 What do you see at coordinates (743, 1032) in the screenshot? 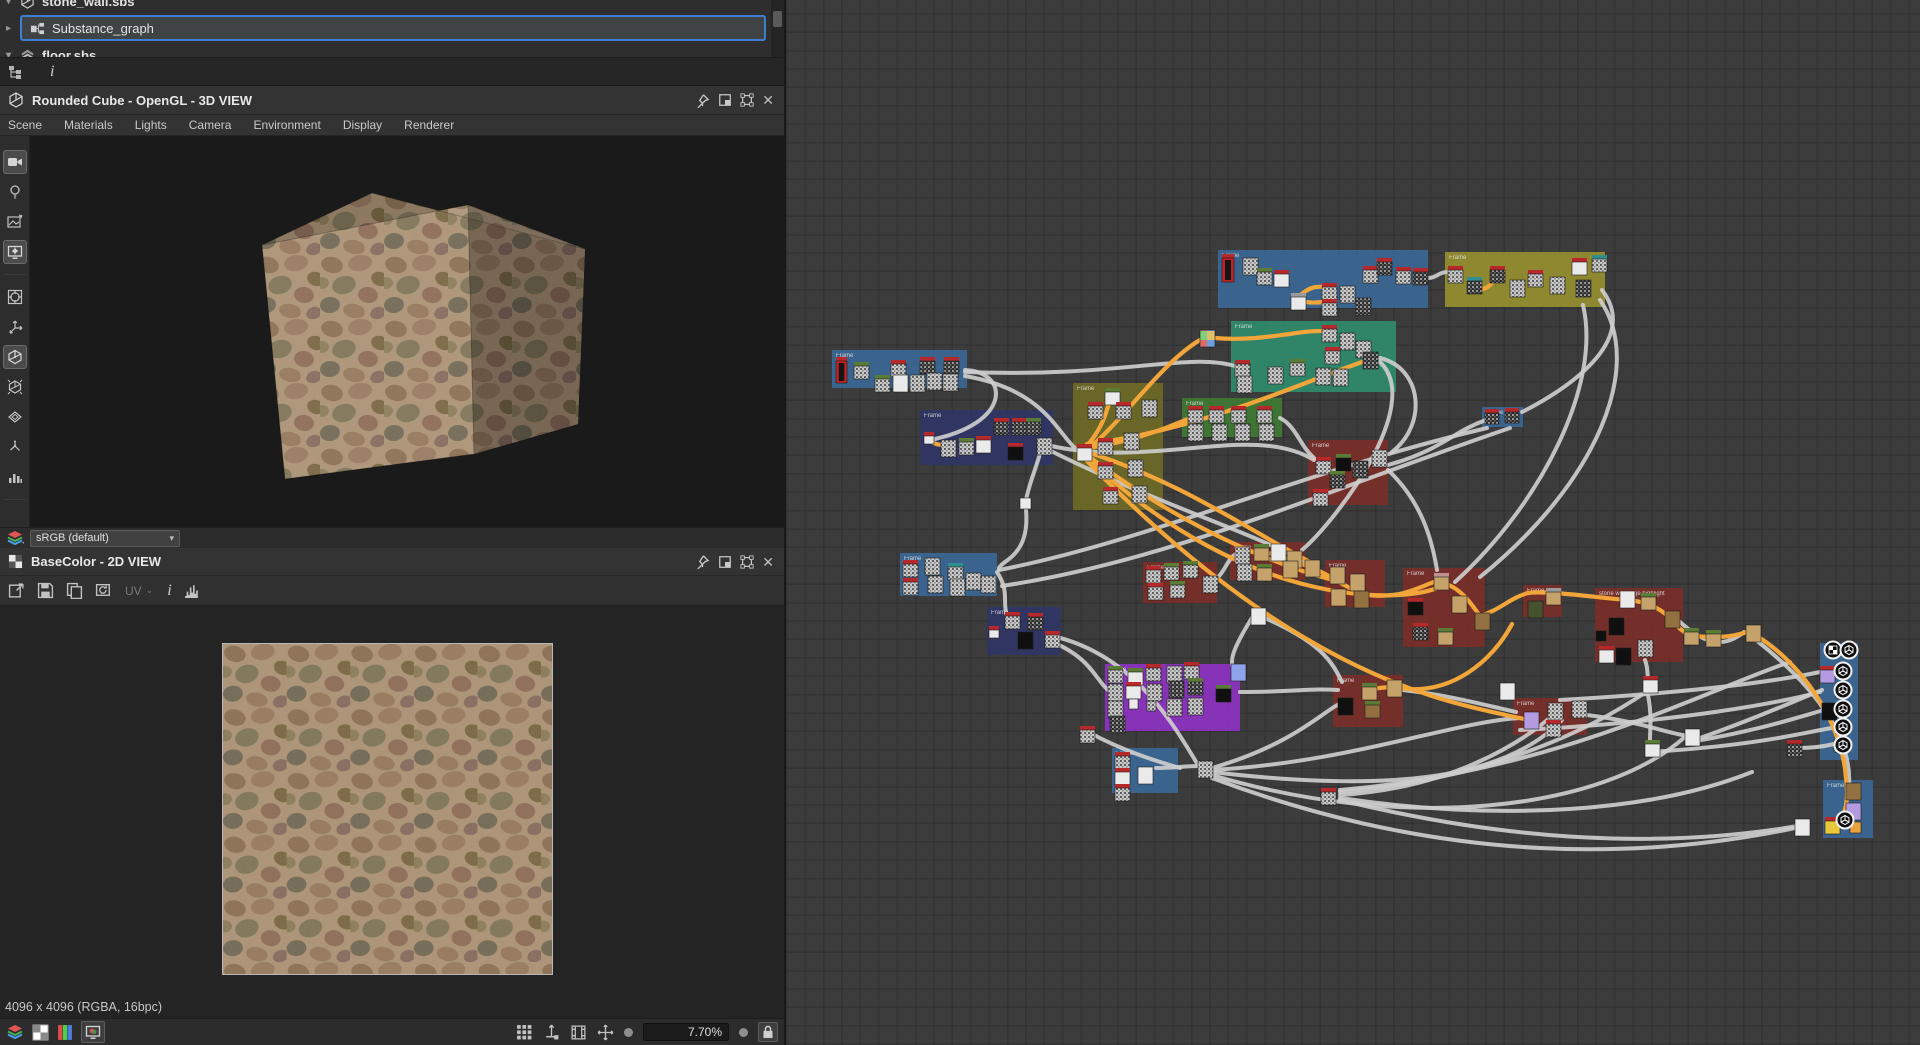
I see `zoom-in-button` at bounding box center [743, 1032].